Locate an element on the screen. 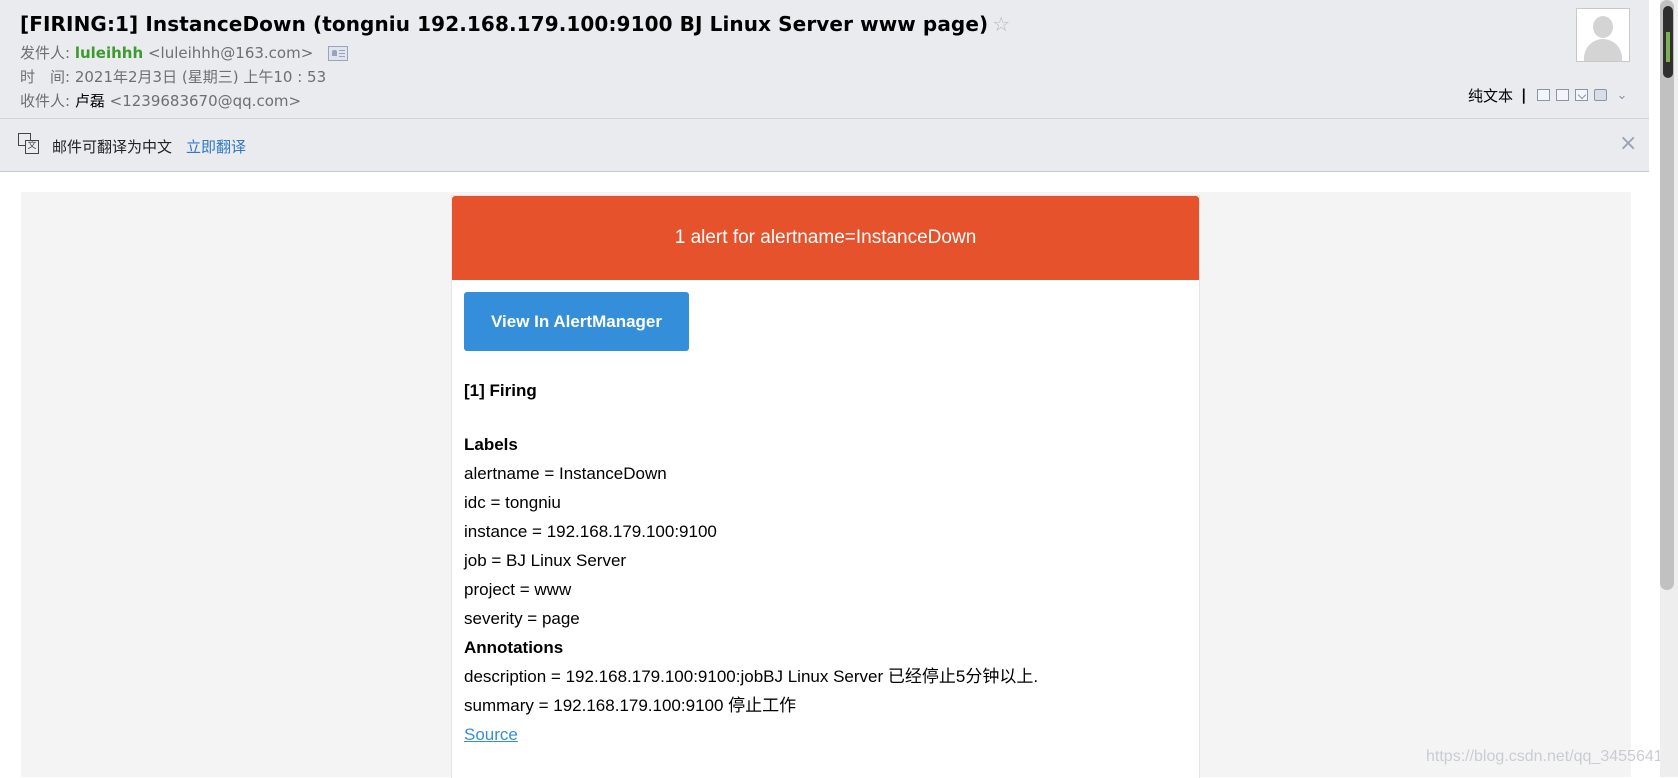  plain-text-button: 纯文本 is located at coordinates (1490, 95).